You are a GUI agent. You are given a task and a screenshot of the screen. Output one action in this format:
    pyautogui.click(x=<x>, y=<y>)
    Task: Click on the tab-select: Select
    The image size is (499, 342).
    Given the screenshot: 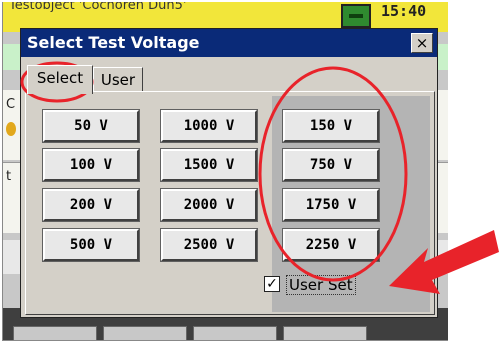 What is the action you would take?
    pyautogui.click(x=60, y=79)
    